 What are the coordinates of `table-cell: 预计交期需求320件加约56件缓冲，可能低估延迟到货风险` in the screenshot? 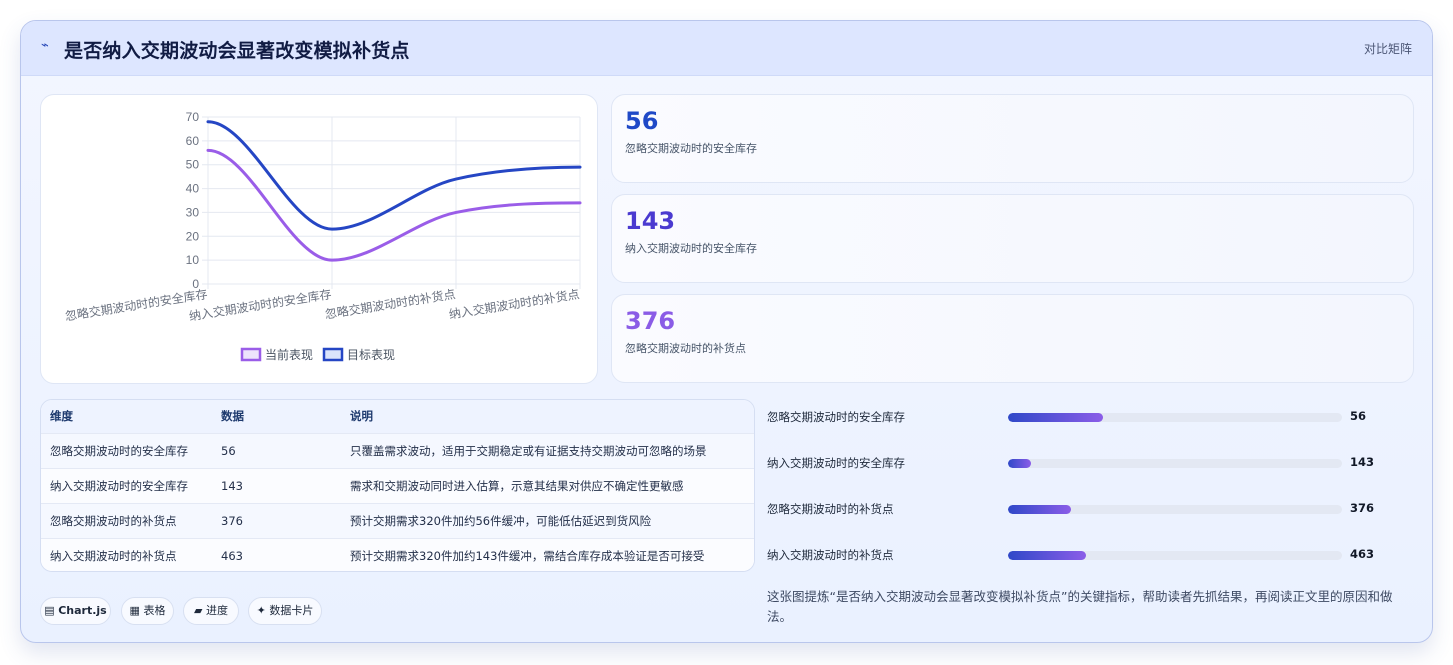 It's located at (501, 520).